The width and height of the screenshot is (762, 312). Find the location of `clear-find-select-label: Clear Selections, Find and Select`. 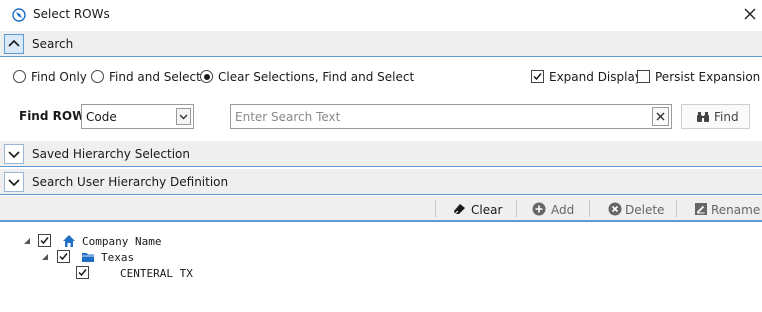

clear-find-select-label: Clear Selections, Find and Select is located at coordinates (316, 77).